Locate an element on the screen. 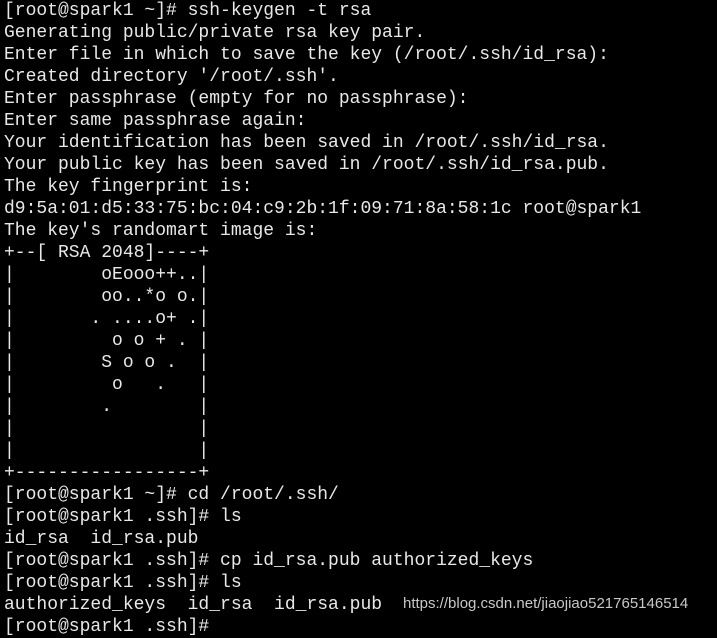 The image size is (717, 638). terminal-line: The key's randomart image is: is located at coordinates (161, 231).